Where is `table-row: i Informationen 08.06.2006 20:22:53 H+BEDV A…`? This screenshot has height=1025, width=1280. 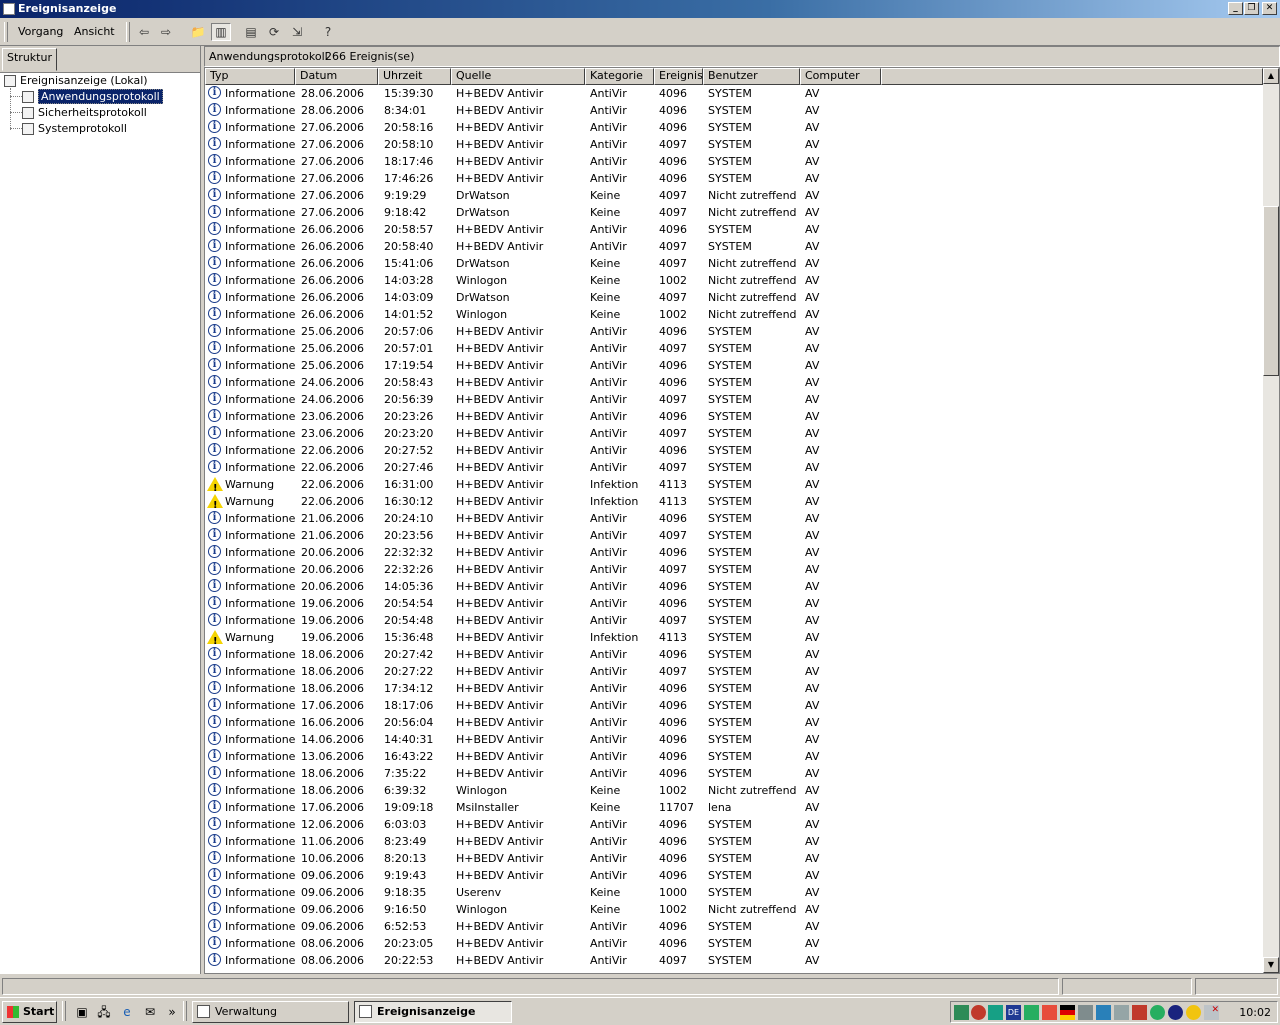 table-row: i Informationen 08.06.2006 20:22:53 H+BEDV A… is located at coordinates (734, 960).